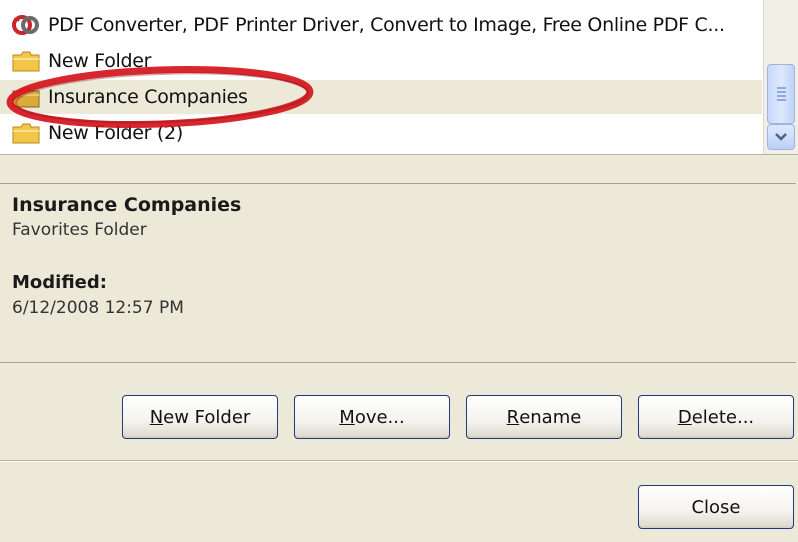 This screenshot has height=542, width=798. I want to click on list-item-label: New Folder, so click(100, 61).